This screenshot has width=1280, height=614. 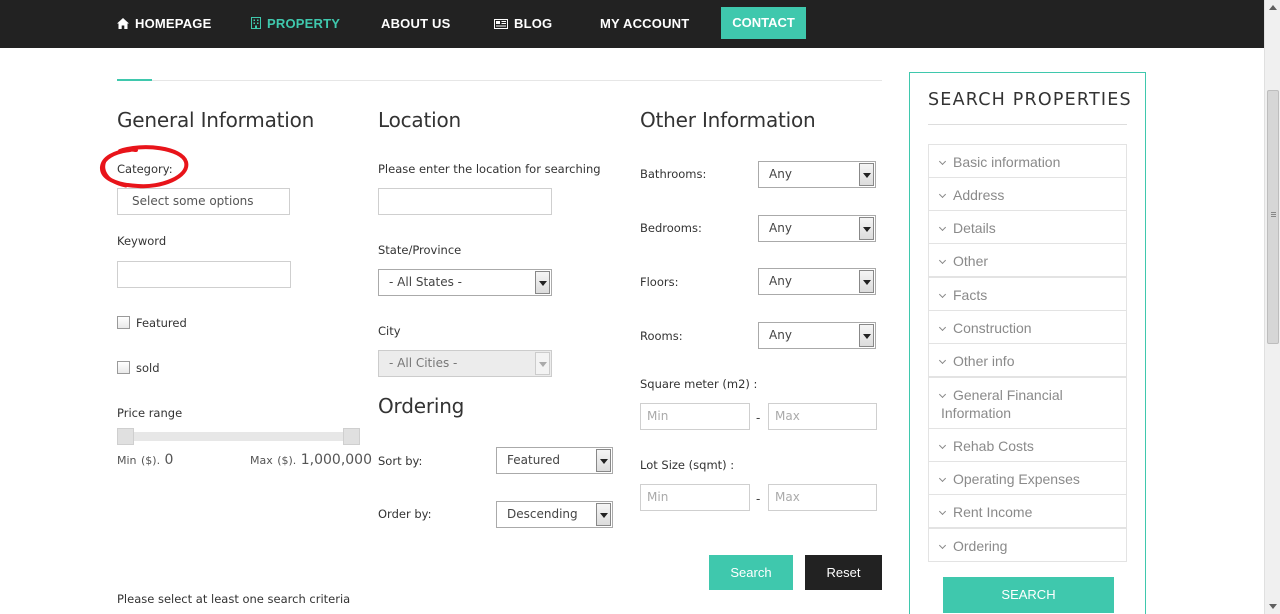 What do you see at coordinates (993, 512) in the screenshot?
I see `accordion-label: Rent Income` at bounding box center [993, 512].